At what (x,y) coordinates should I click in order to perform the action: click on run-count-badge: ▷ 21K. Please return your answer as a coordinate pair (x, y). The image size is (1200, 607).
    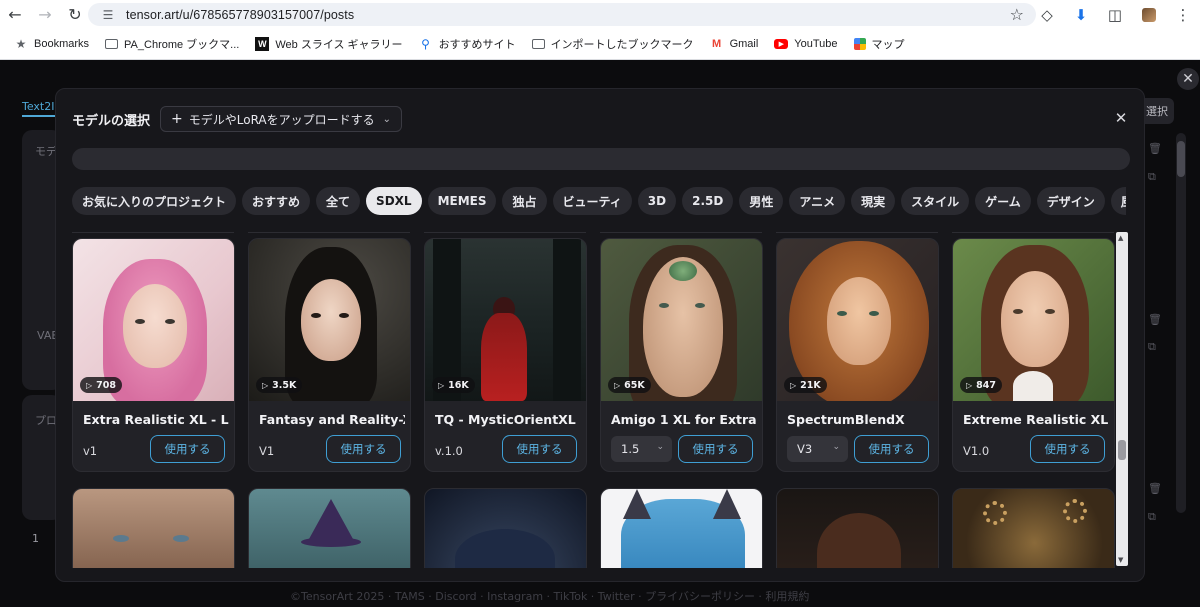
    Looking at the image, I should click on (805, 385).